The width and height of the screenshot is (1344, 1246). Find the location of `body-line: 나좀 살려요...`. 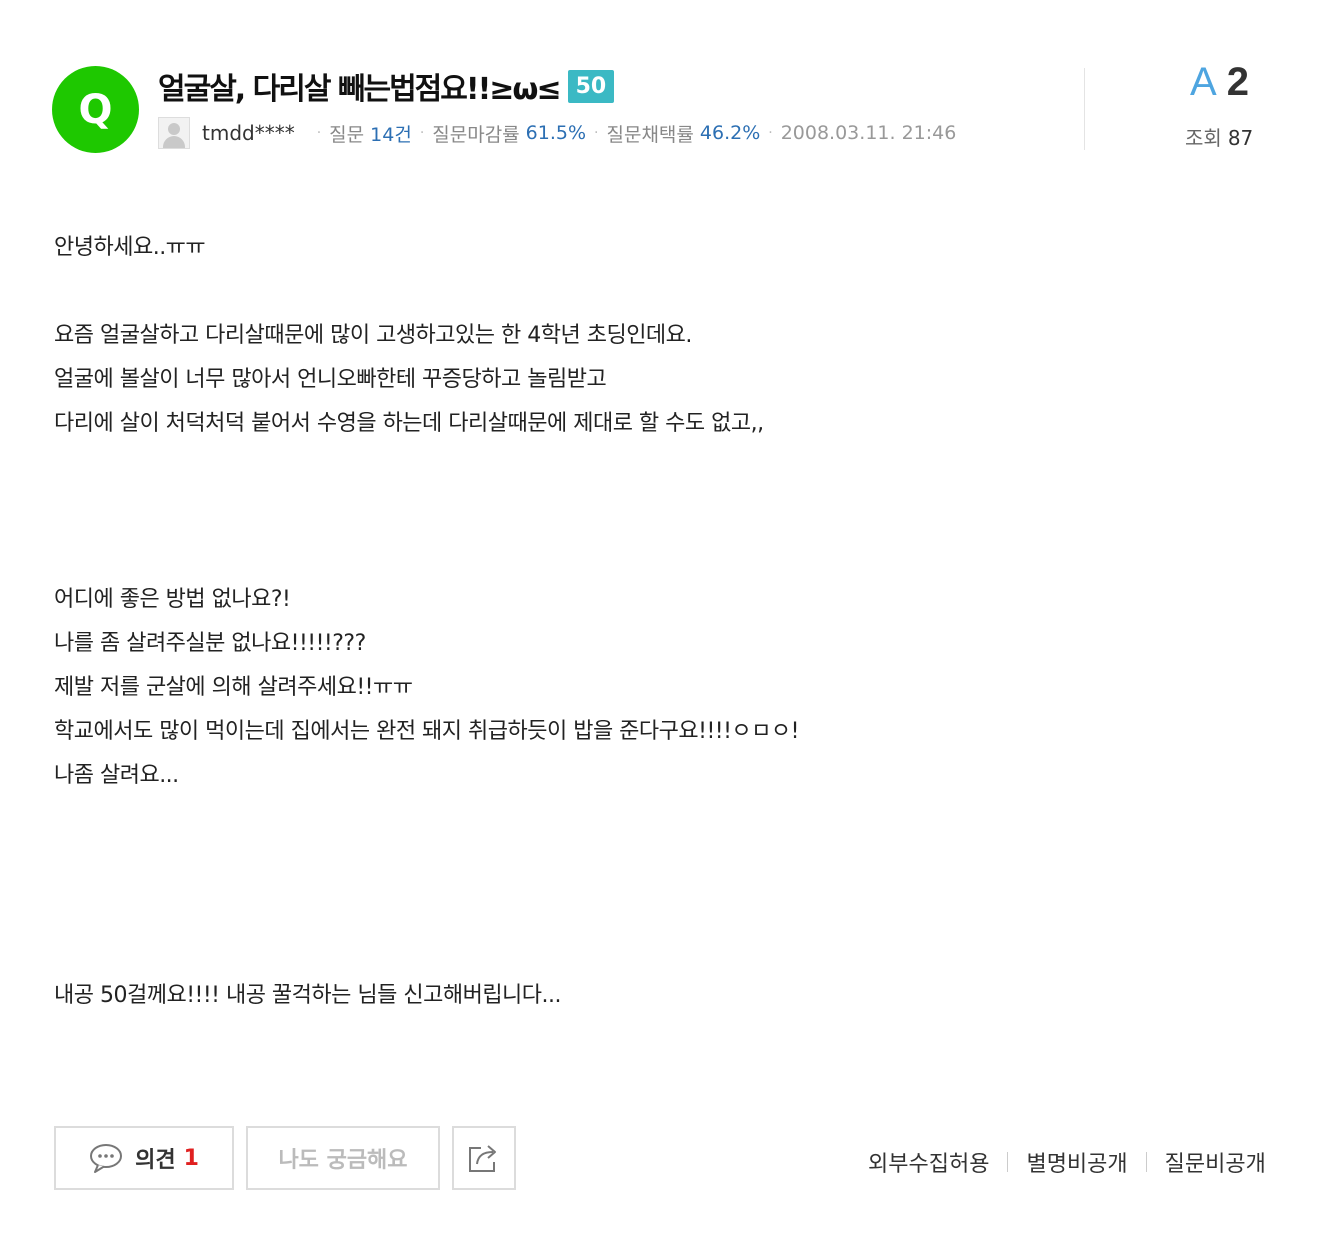

body-line: 나좀 살려요... is located at coordinates (116, 775).